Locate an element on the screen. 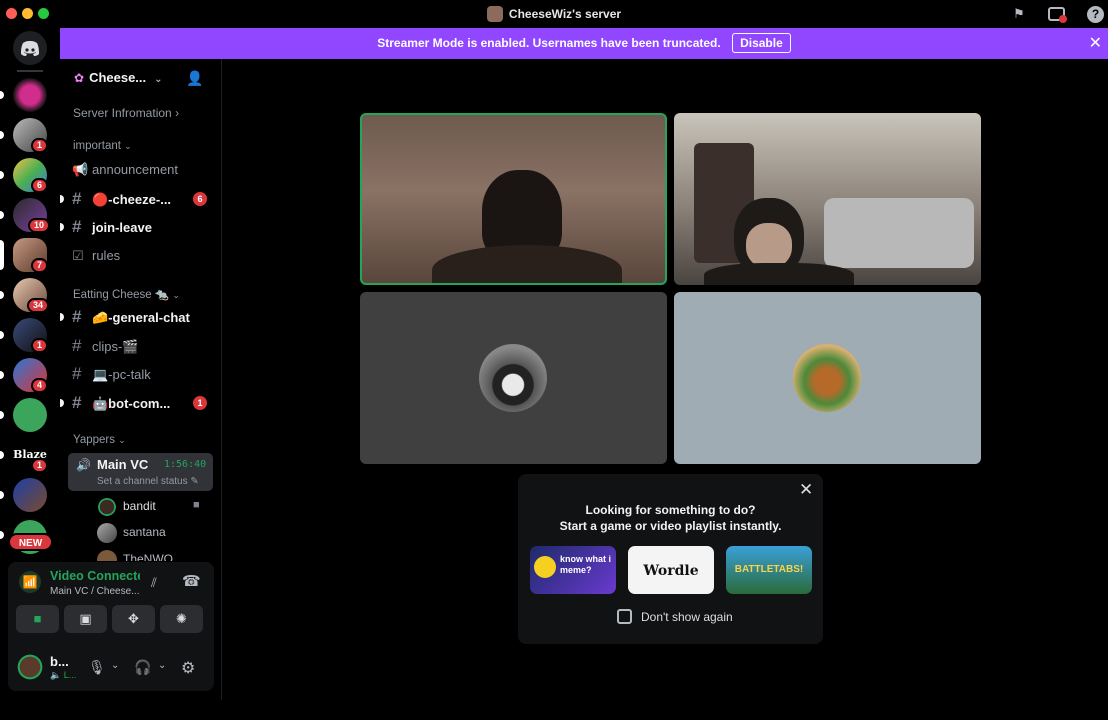 The width and height of the screenshot is (1108, 720). discord-home-button is located at coordinates (30, 48).